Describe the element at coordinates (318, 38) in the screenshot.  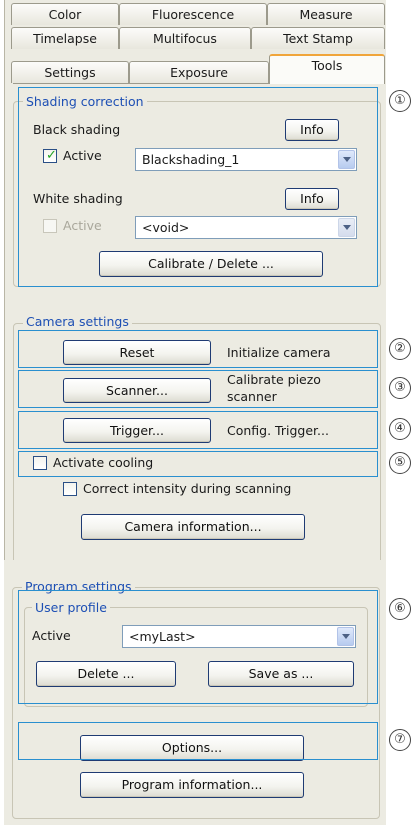
I see `tab-text-stamp: Text Stamp` at that location.